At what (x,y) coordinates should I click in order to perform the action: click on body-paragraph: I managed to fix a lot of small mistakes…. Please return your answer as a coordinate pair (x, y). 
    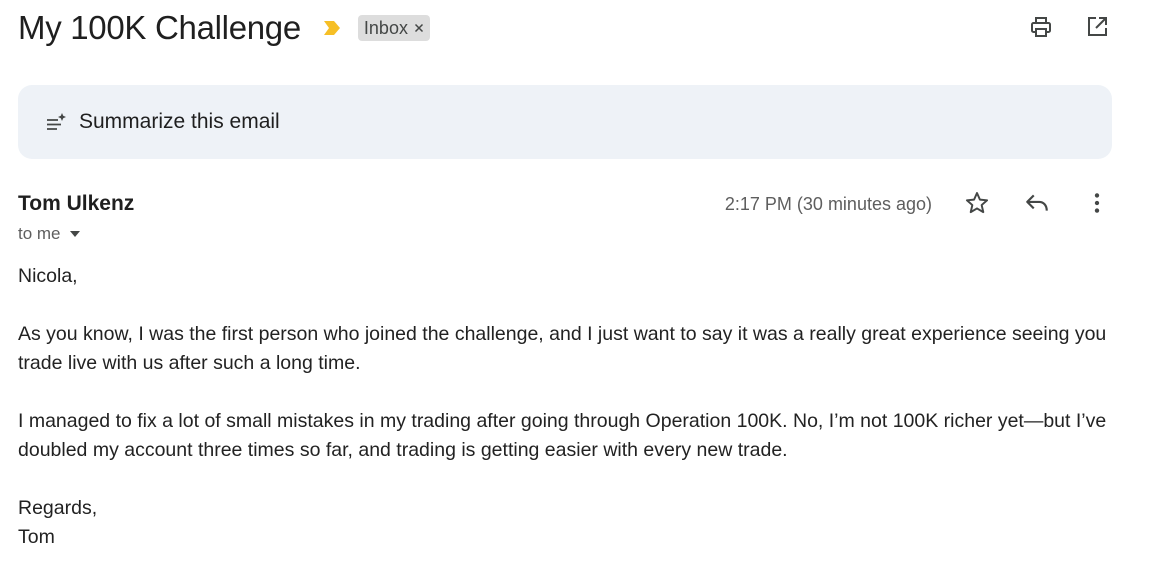
    Looking at the image, I should click on (562, 435).